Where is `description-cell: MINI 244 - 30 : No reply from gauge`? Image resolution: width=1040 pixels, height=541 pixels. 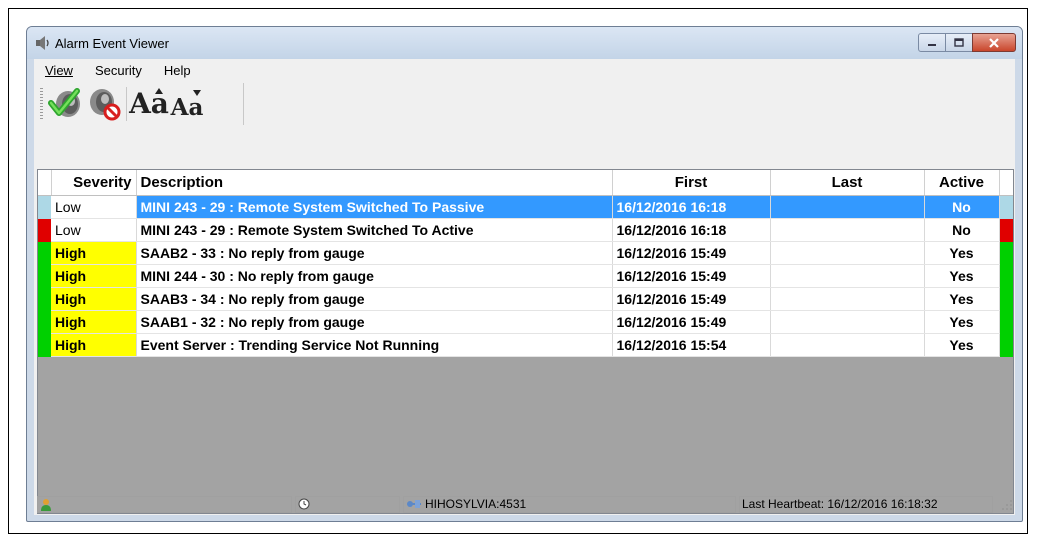
description-cell: MINI 244 - 30 : No reply from gauge is located at coordinates (374, 276).